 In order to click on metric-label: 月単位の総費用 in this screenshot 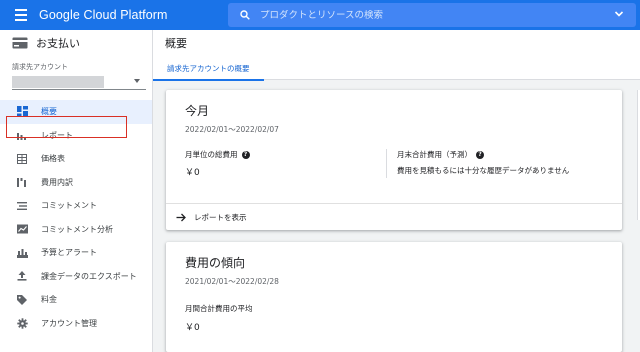, I will do `click(211, 154)`.